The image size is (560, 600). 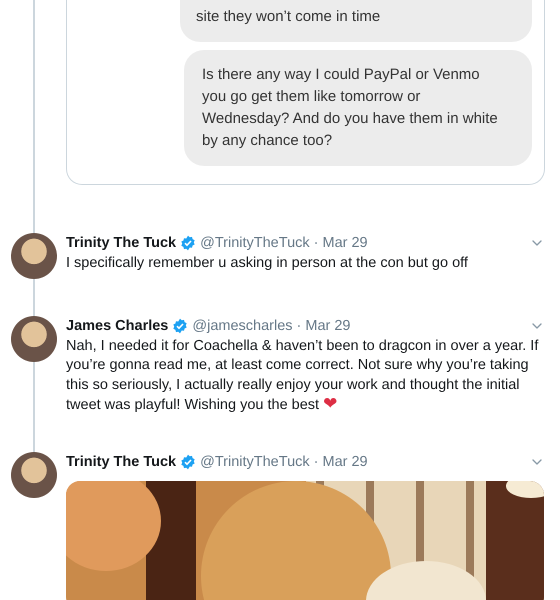 What do you see at coordinates (267, 263) in the screenshot?
I see `tweet-text: I specifically remember u asking in person at the con but go off` at bounding box center [267, 263].